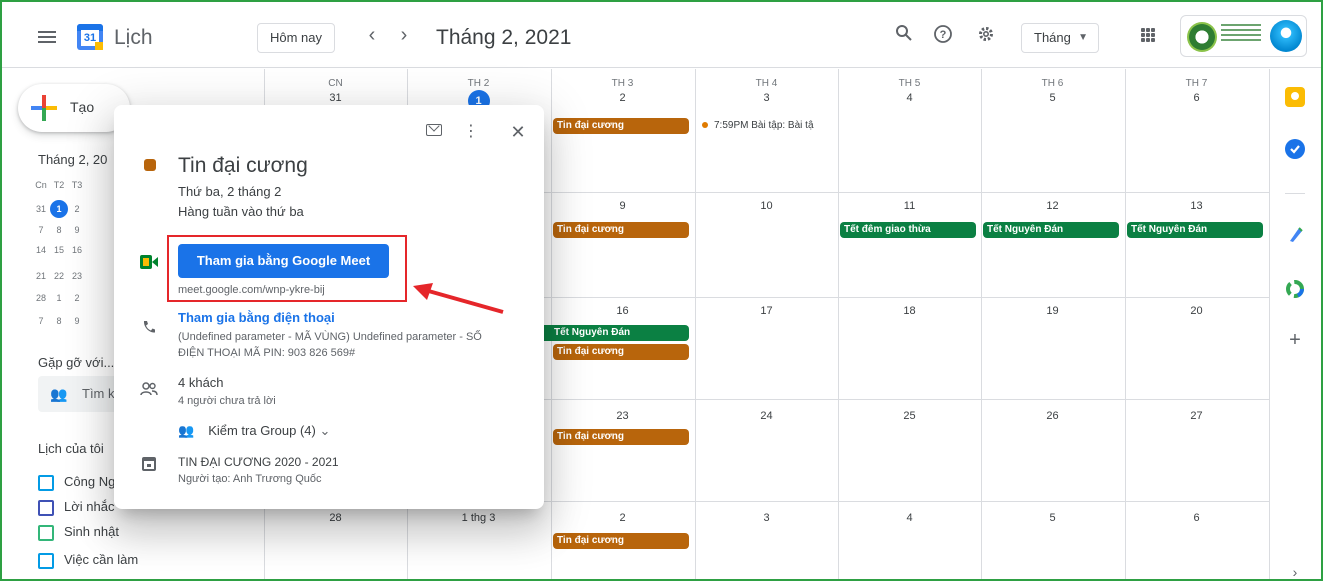 This screenshot has height=581, width=1323. Describe the element at coordinates (1052, 37) in the screenshot. I see `view-select-value: Tháng` at that location.